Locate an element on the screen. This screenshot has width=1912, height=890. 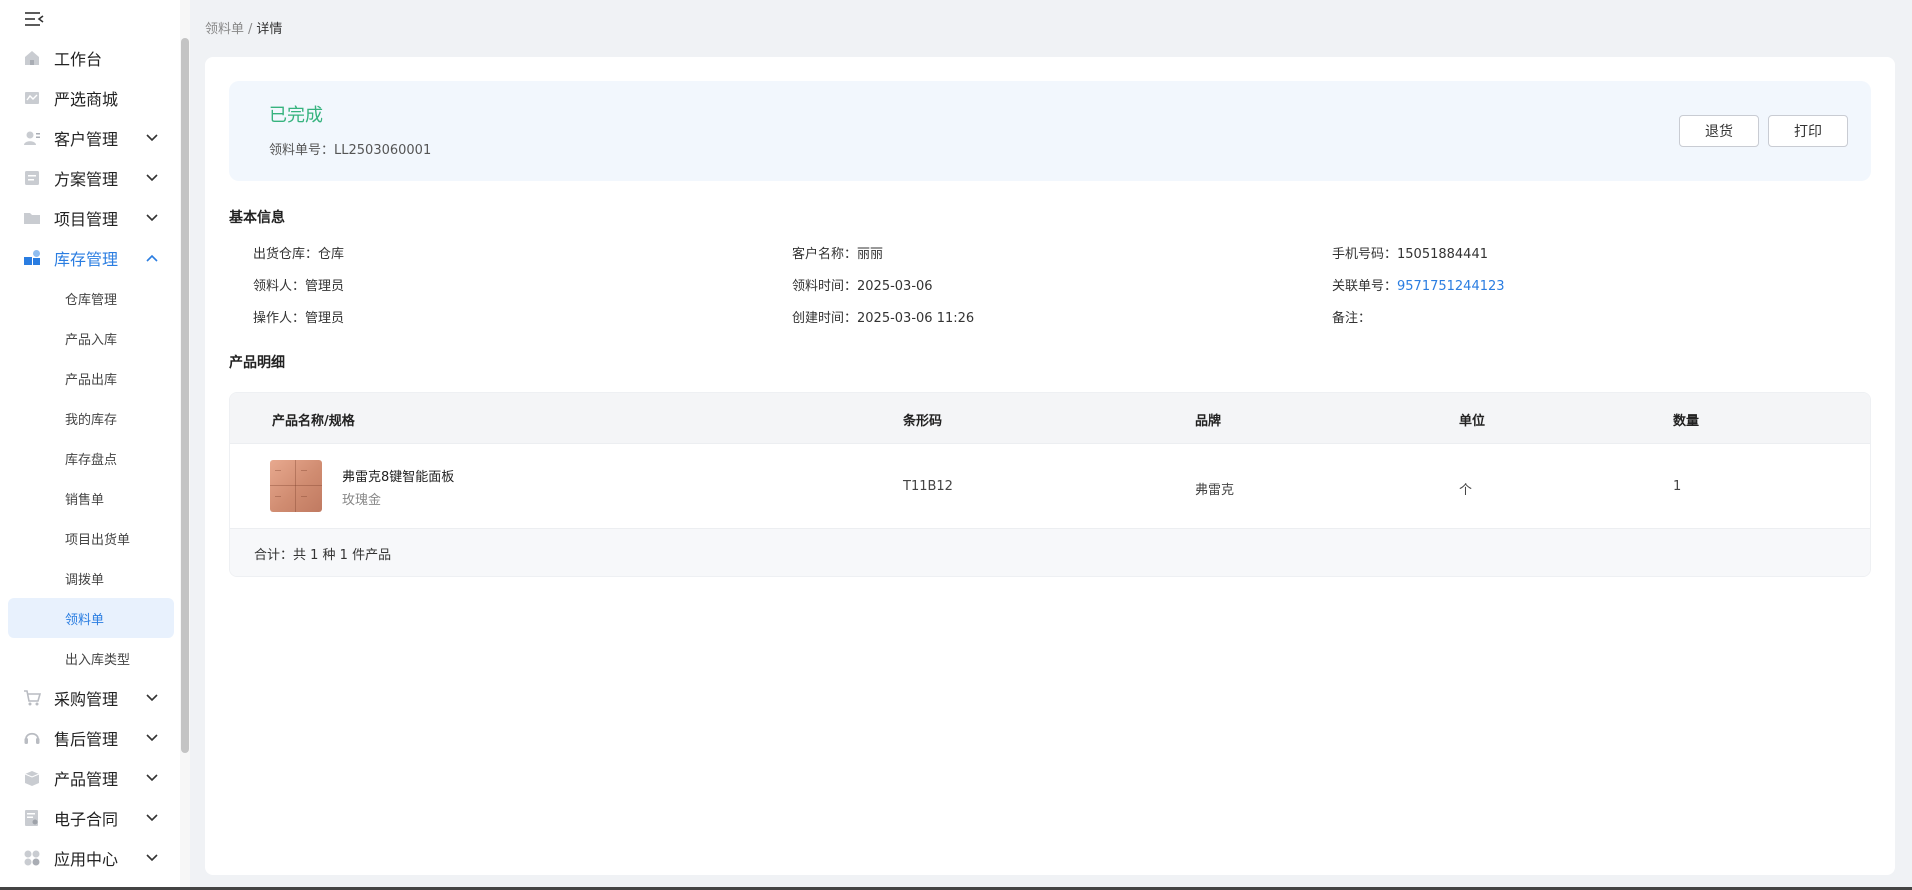
sidebar-item-after-sales: 售后管理 is located at coordinates (91, 738).